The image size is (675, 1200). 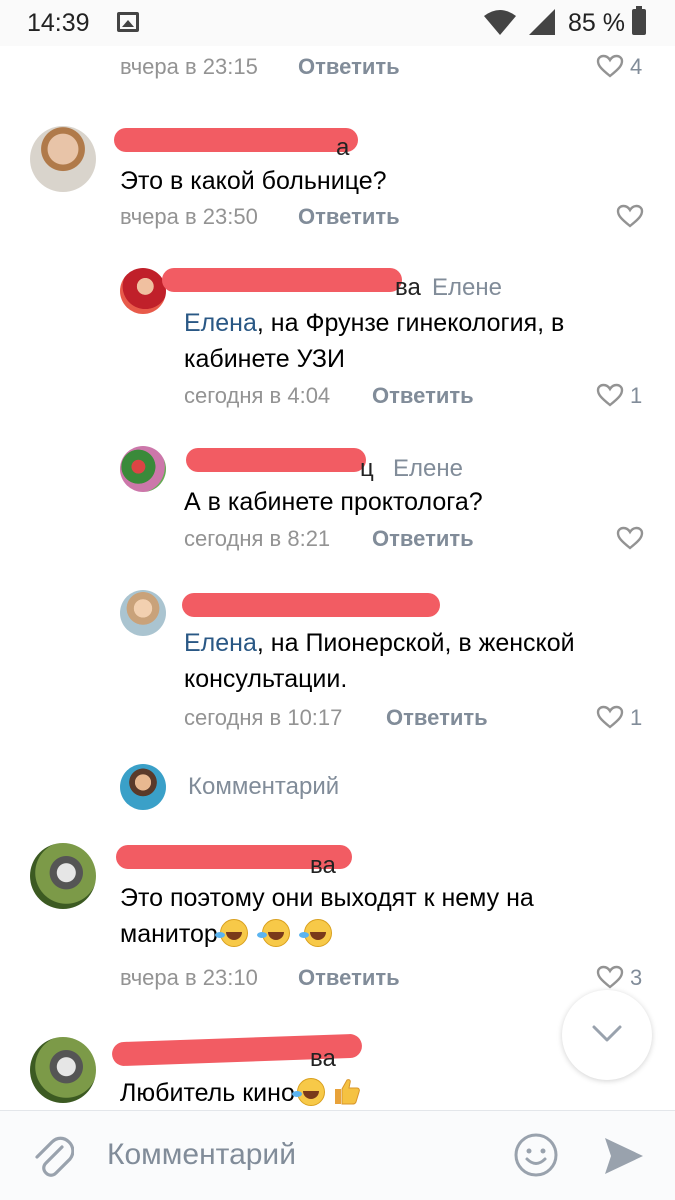 I want to click on comment-time: вчера в 23:50, so click(x=189, y=216).